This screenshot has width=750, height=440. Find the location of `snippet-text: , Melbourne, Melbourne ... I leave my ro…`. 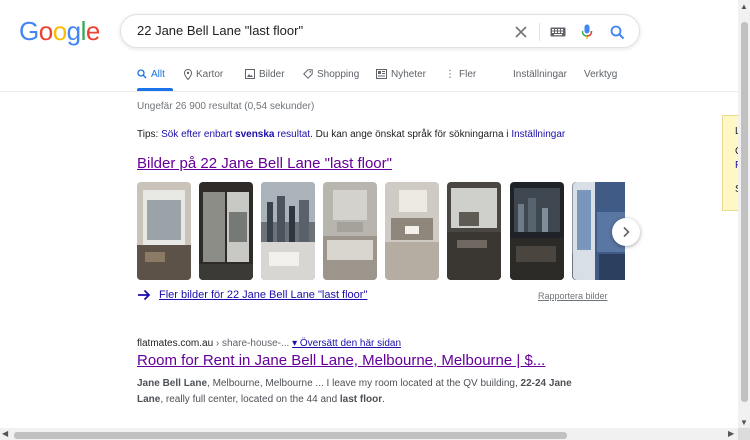

snippet-text: , Melbourne, Melbourne ... I leave my ro… is located at coordinates (364, 383).